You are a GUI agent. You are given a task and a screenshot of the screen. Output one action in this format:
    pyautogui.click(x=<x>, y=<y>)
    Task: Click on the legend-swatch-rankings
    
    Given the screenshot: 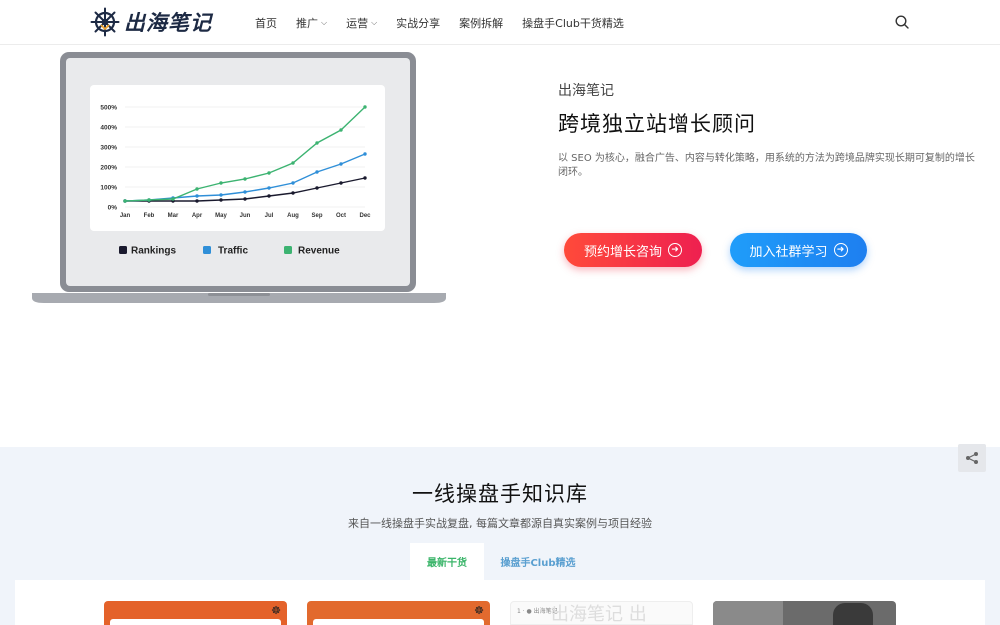 What is the action you would take?
    pyautogui.click(x=123, y=250)
    